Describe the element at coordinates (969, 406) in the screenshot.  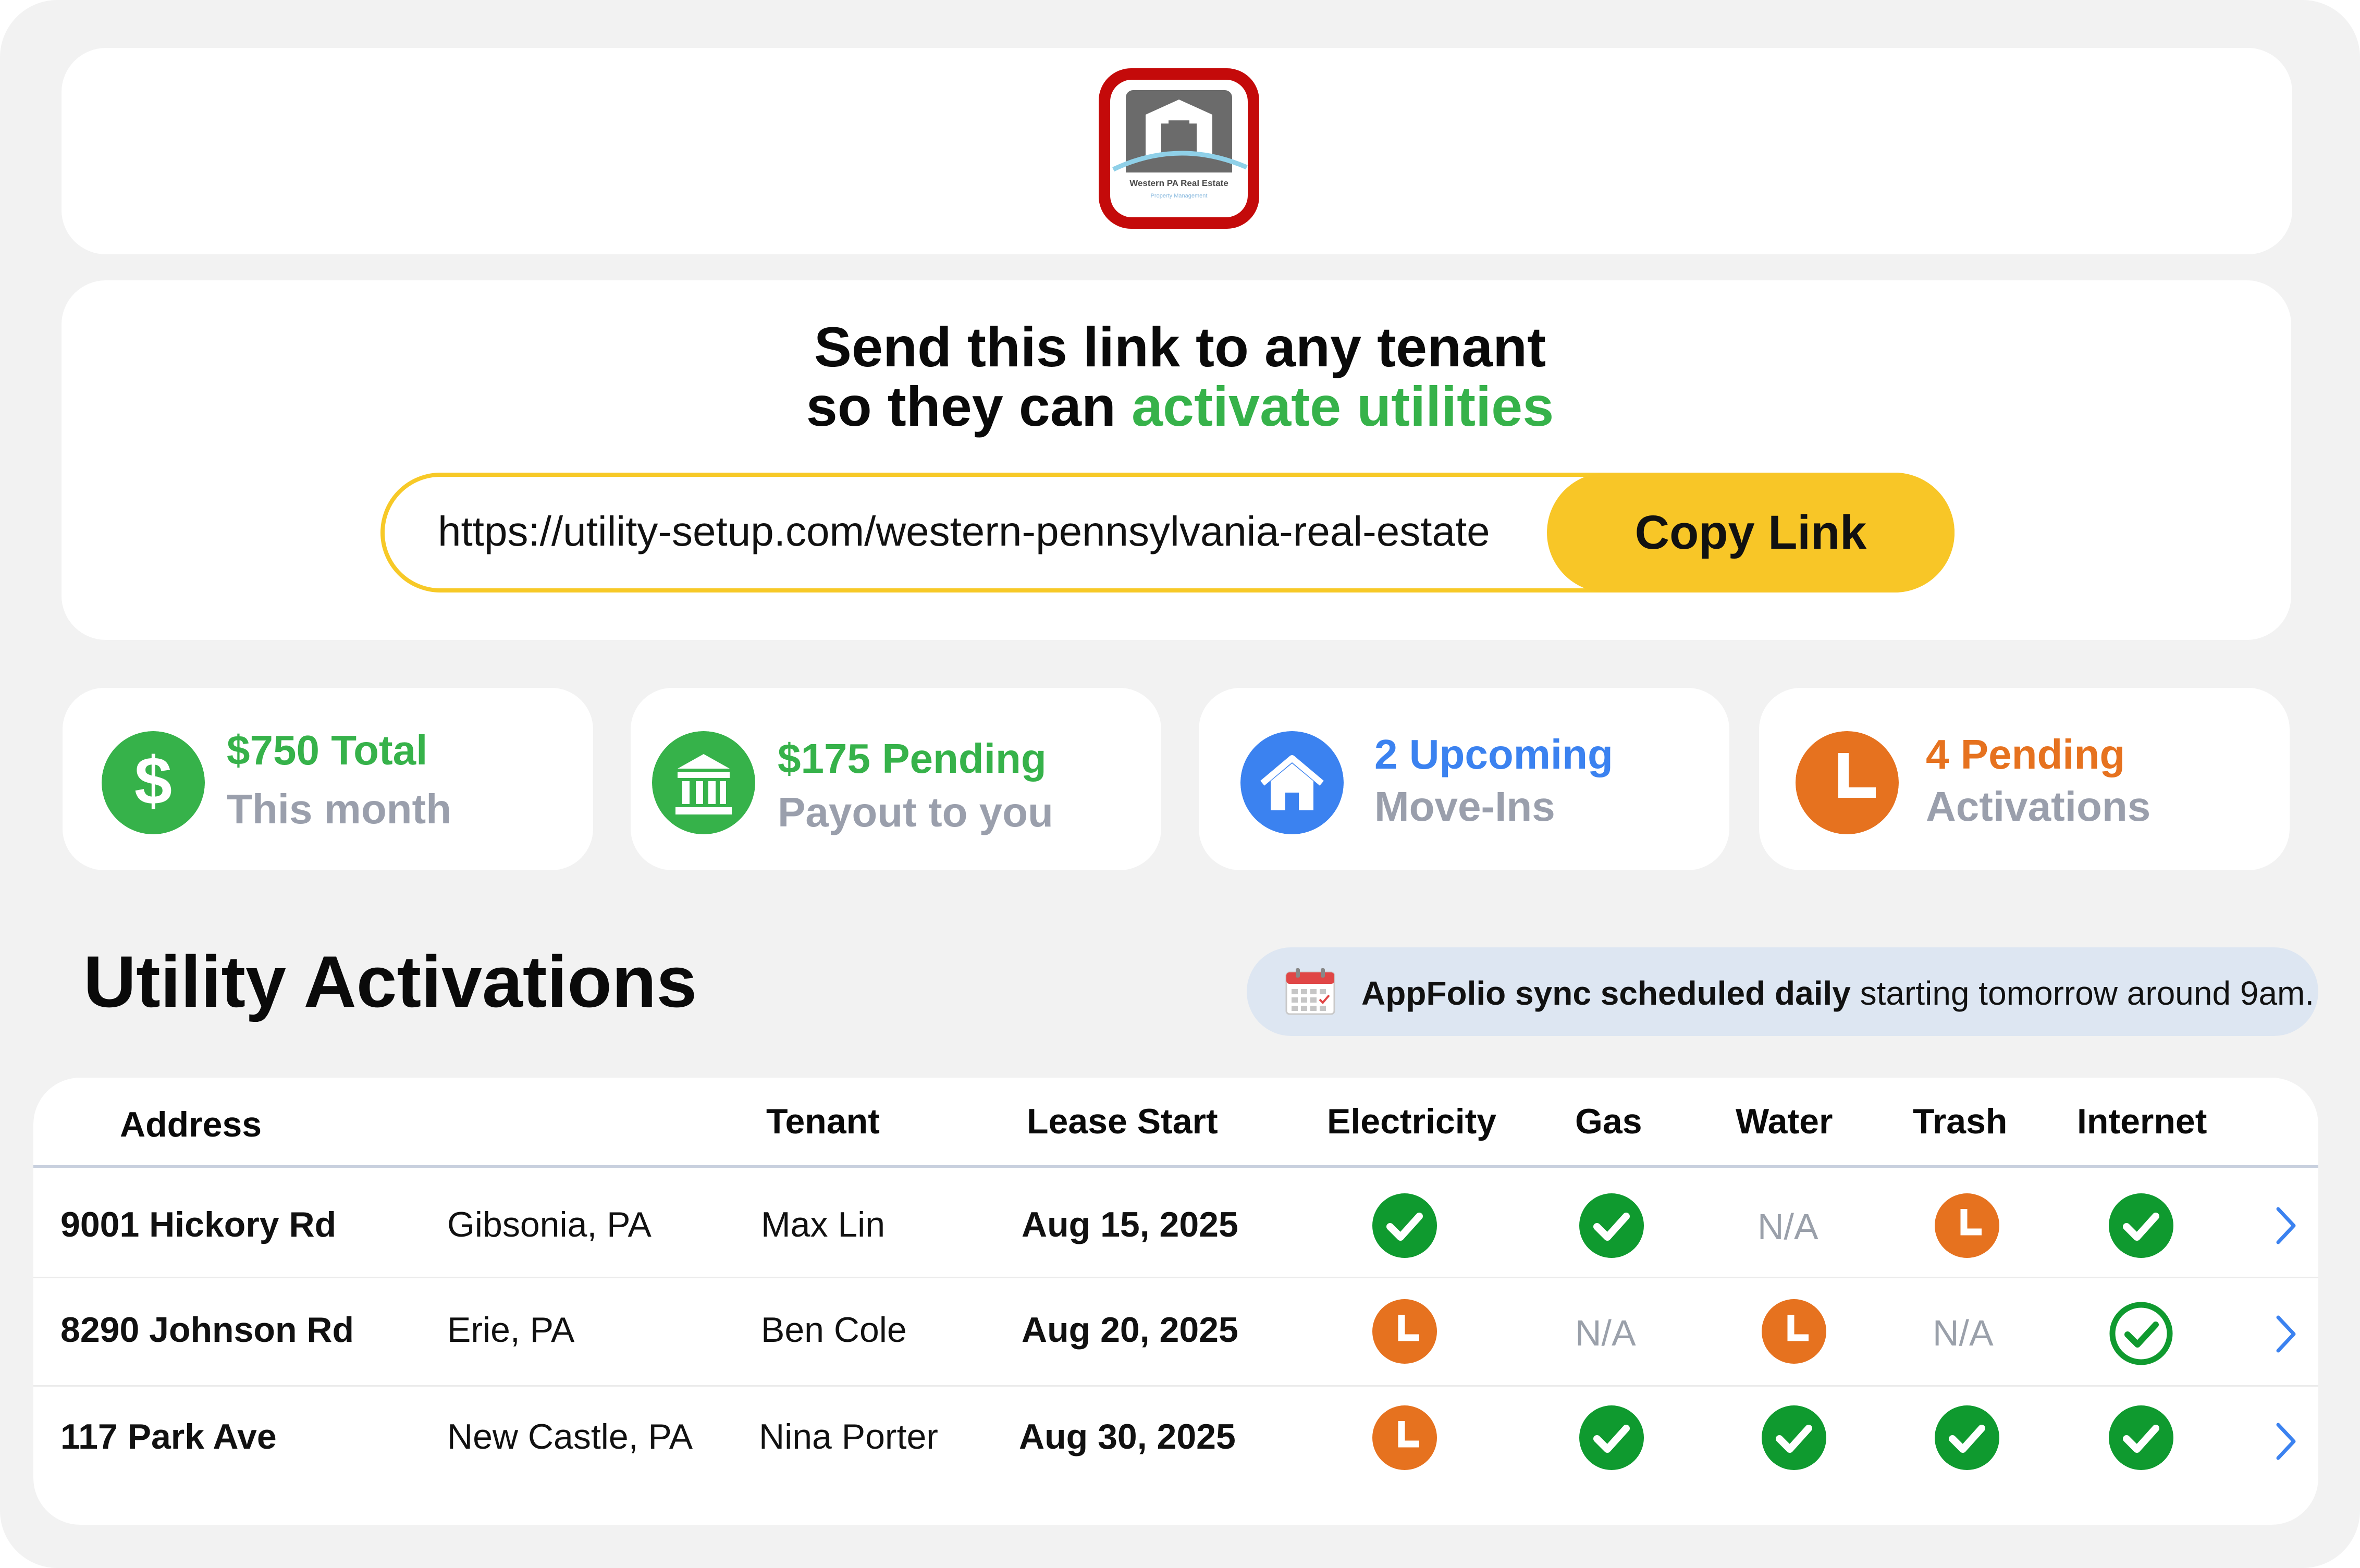
I see `headline-prefix: so they can` at that location.